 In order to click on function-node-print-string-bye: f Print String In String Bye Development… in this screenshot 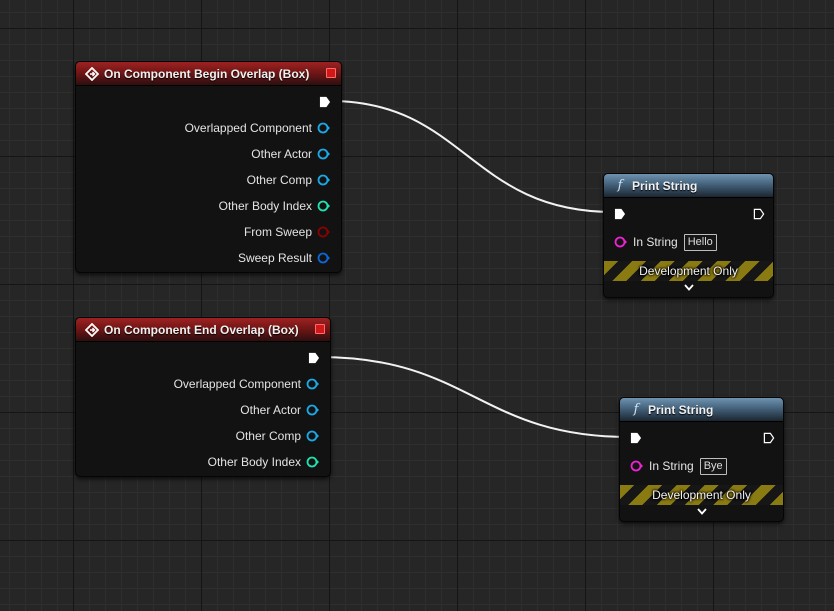, I will do `click(701, 459)`.